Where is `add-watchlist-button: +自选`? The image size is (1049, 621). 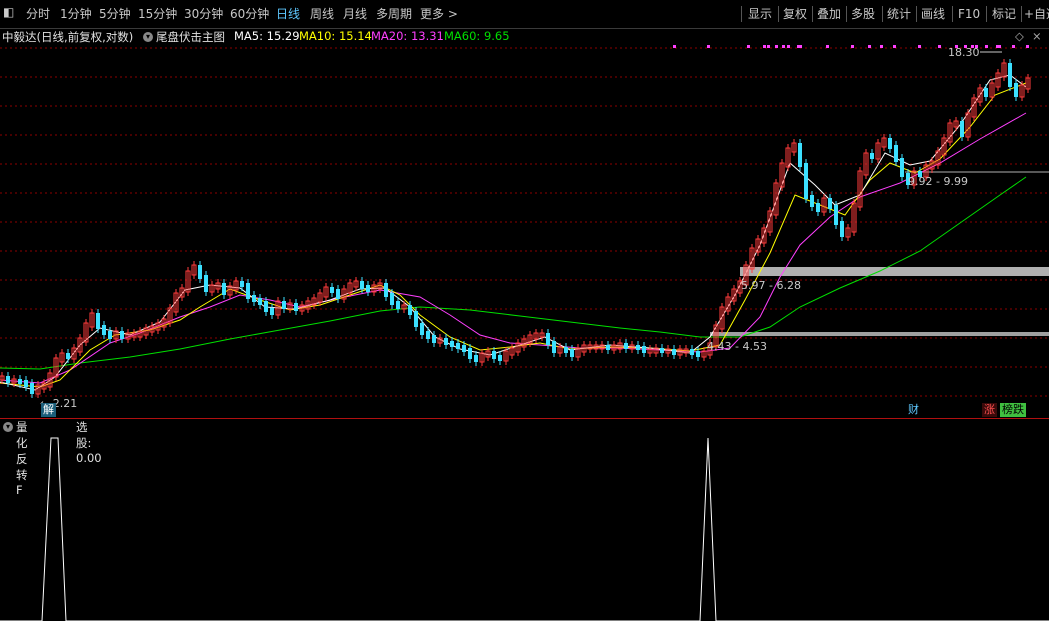
add-watchlist-button: +自选 is located at coordinates (1036, 14).